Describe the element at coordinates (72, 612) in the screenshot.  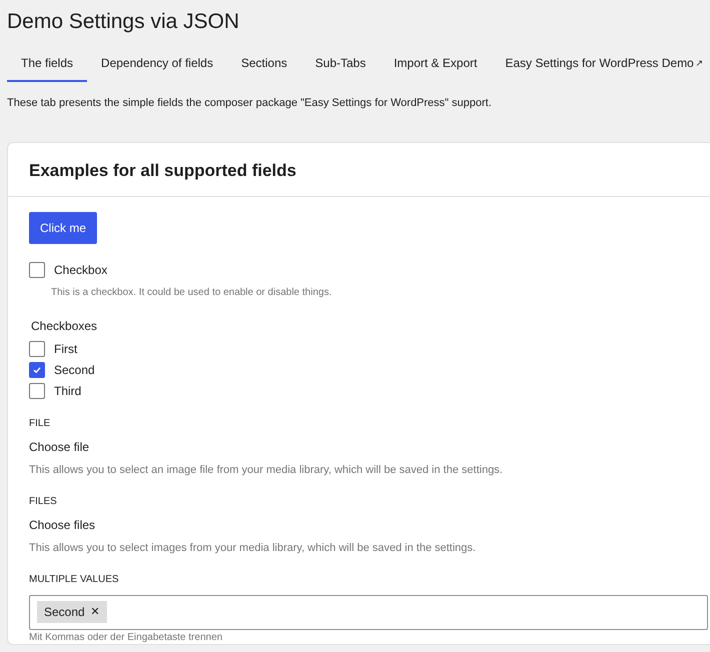
I see `tag: Second ✕` at that location.